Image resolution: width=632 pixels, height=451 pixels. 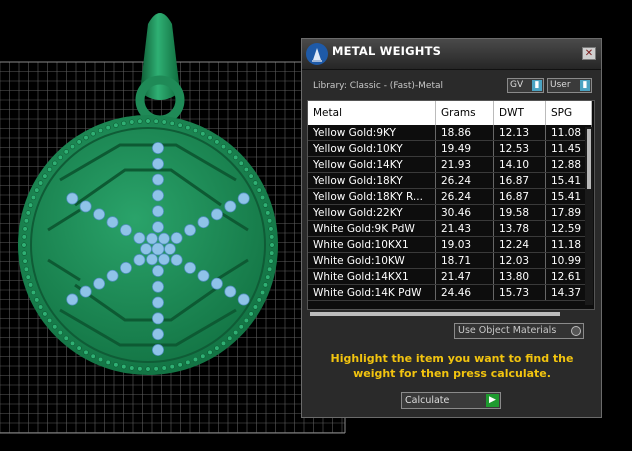 I want to click on library-label: Library: Classic - (Fast)-Metal, so click(x=378, y=86).